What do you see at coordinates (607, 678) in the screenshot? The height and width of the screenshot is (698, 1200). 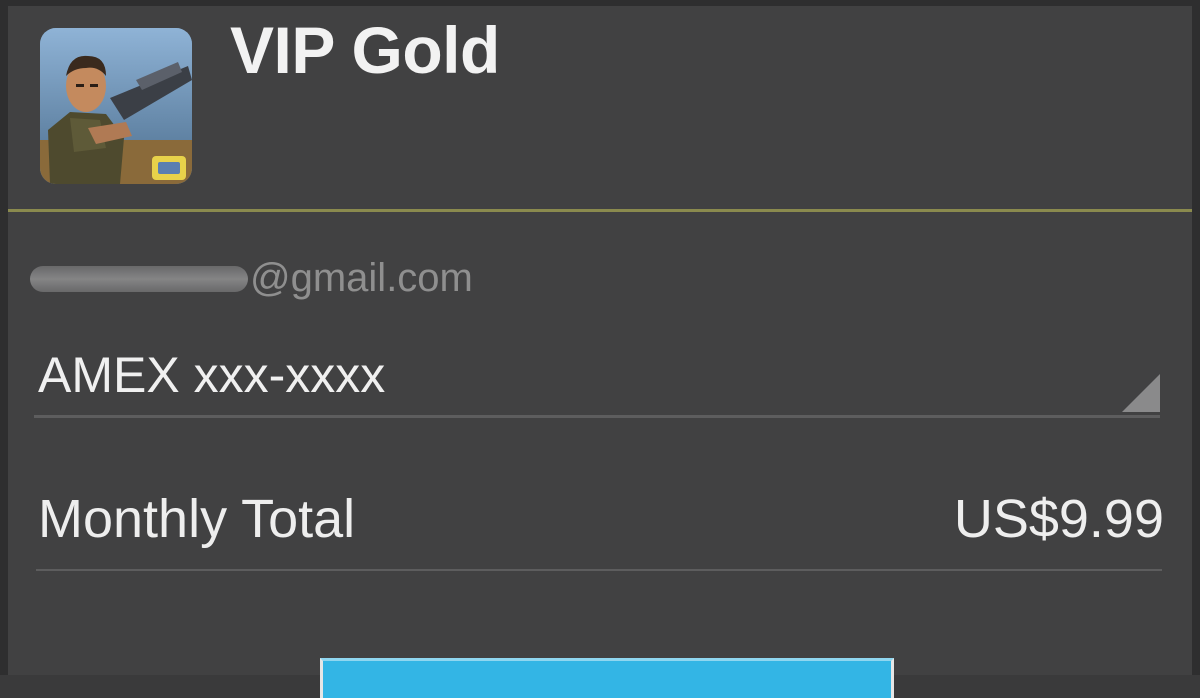 I see `subscribe-button` at bounding box center [607, 678].